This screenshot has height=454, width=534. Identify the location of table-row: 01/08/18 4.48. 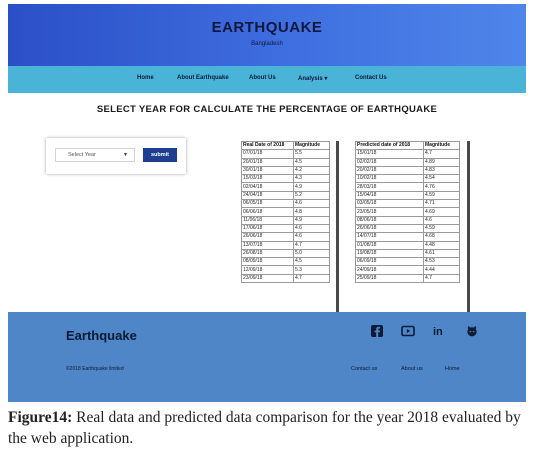
(407, 245).